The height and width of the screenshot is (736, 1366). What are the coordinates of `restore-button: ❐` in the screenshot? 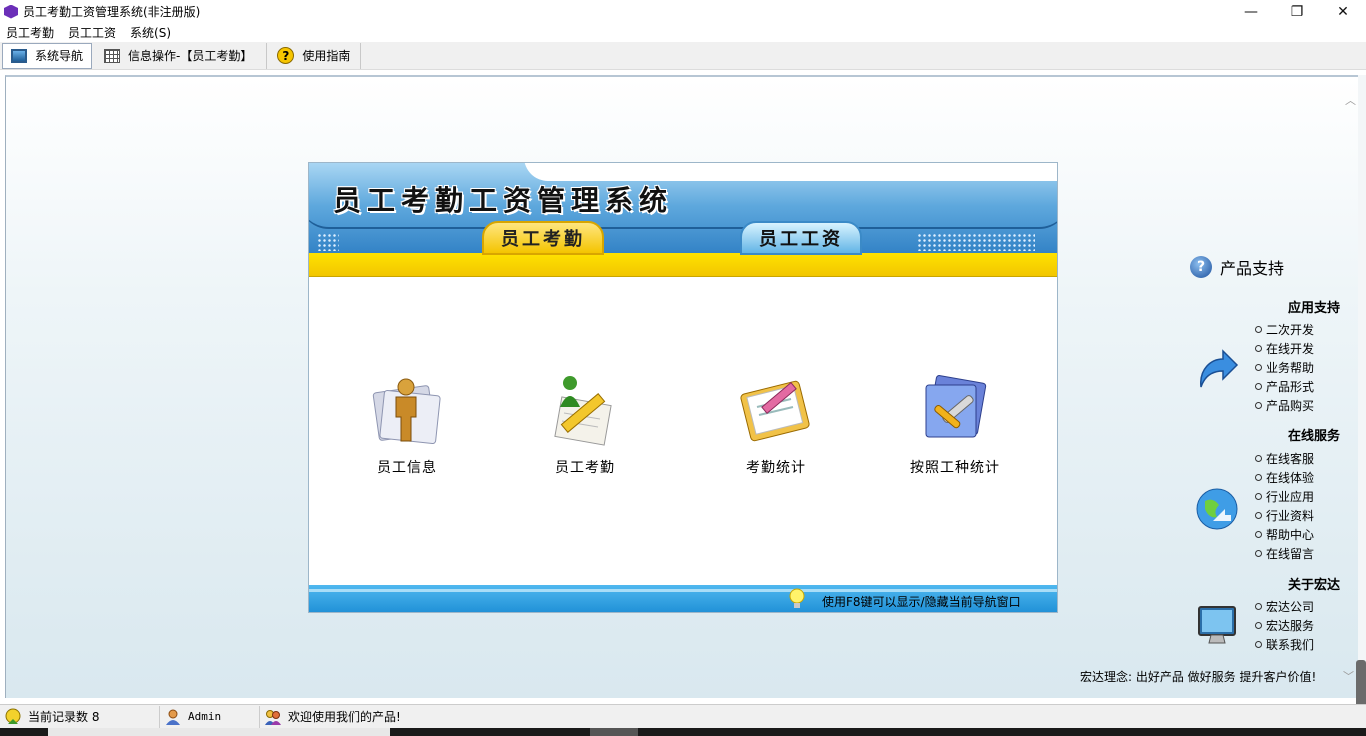 It's located at (1297, 11).